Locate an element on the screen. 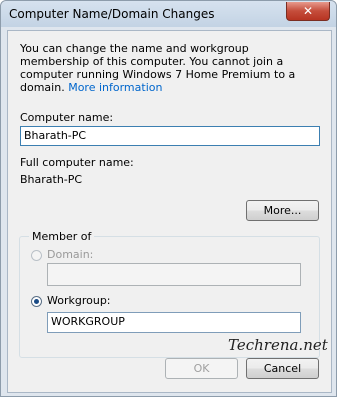 This screenshot has height=397, width=337. watermark-text: Techrena.net is located at coordinates (278, 345).